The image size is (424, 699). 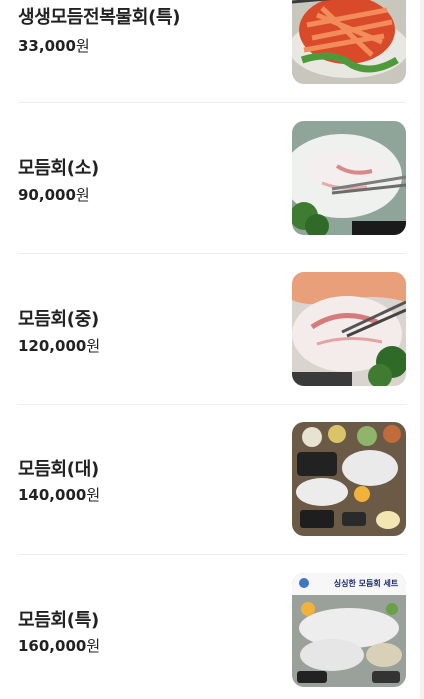 I want to click on price-value: 33,000, so click(x=47, y=46).